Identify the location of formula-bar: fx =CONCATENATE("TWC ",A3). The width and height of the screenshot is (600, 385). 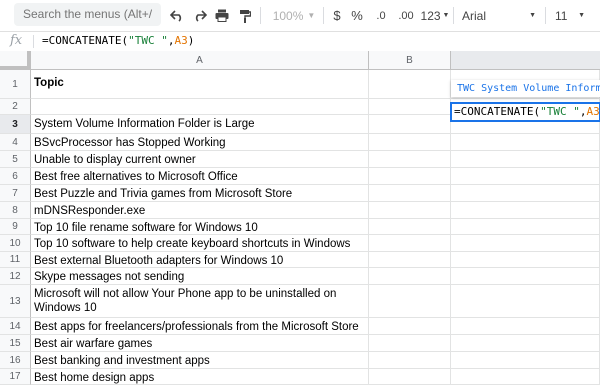
(300, 41).